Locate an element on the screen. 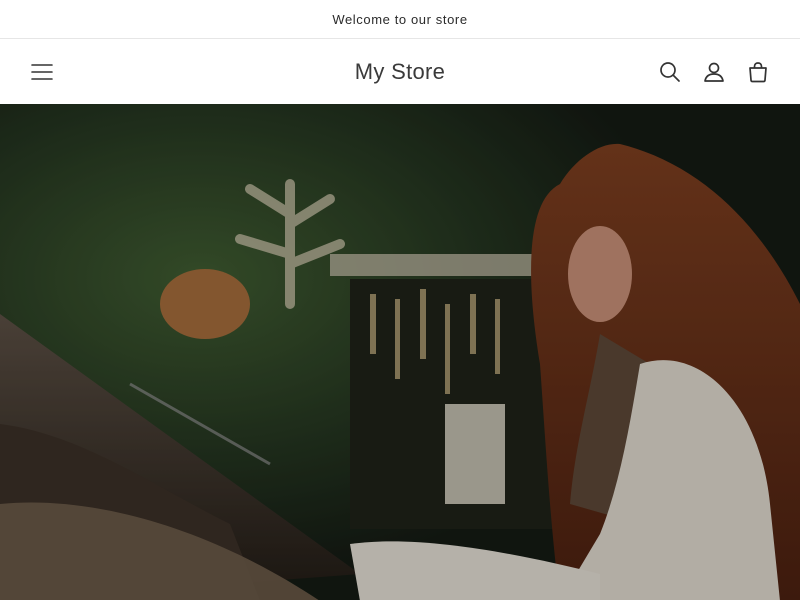  account-icon is located at coordinates (714, 72).